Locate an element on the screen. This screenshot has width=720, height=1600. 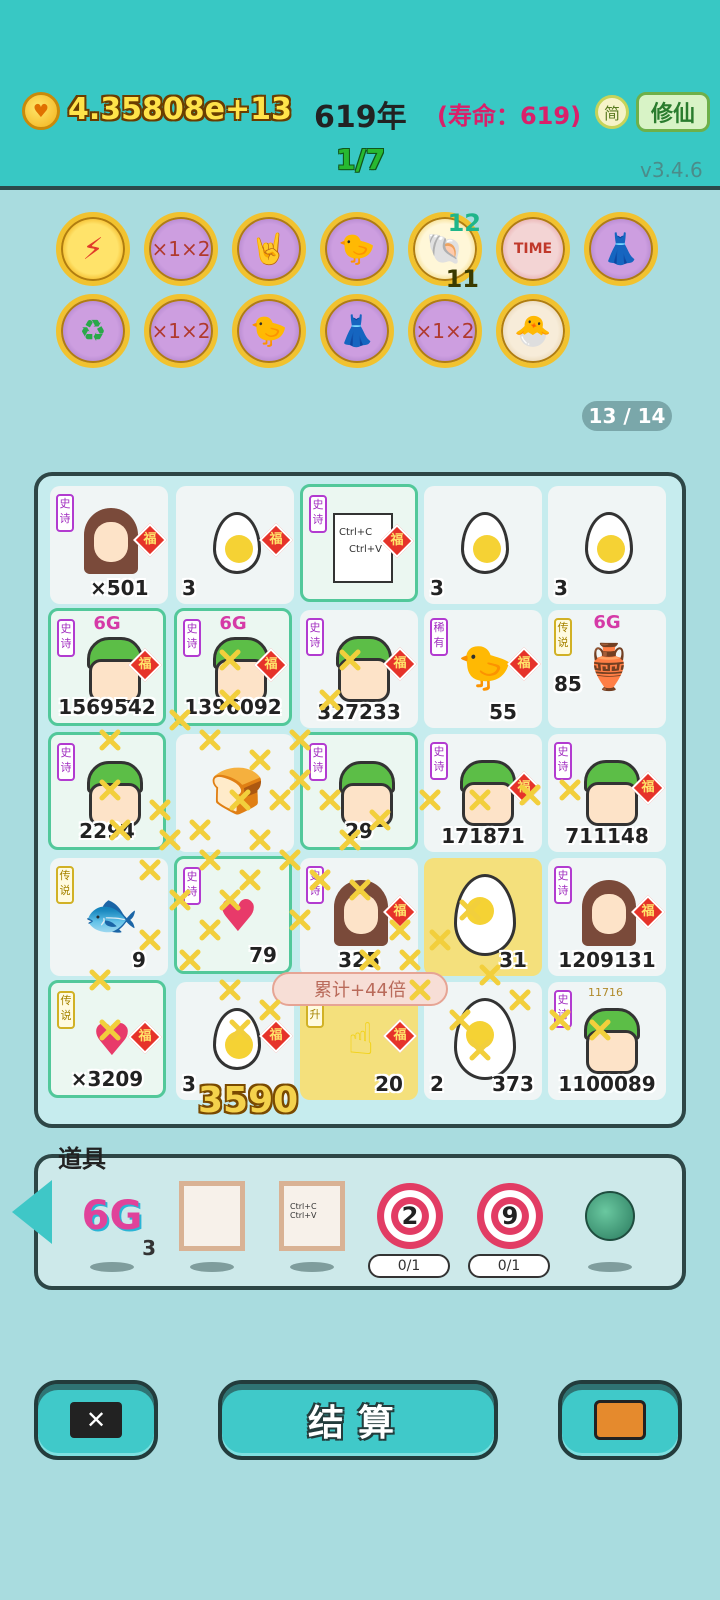
grid-cell: 史诗 福 325 is located at coordinates (359, 917).